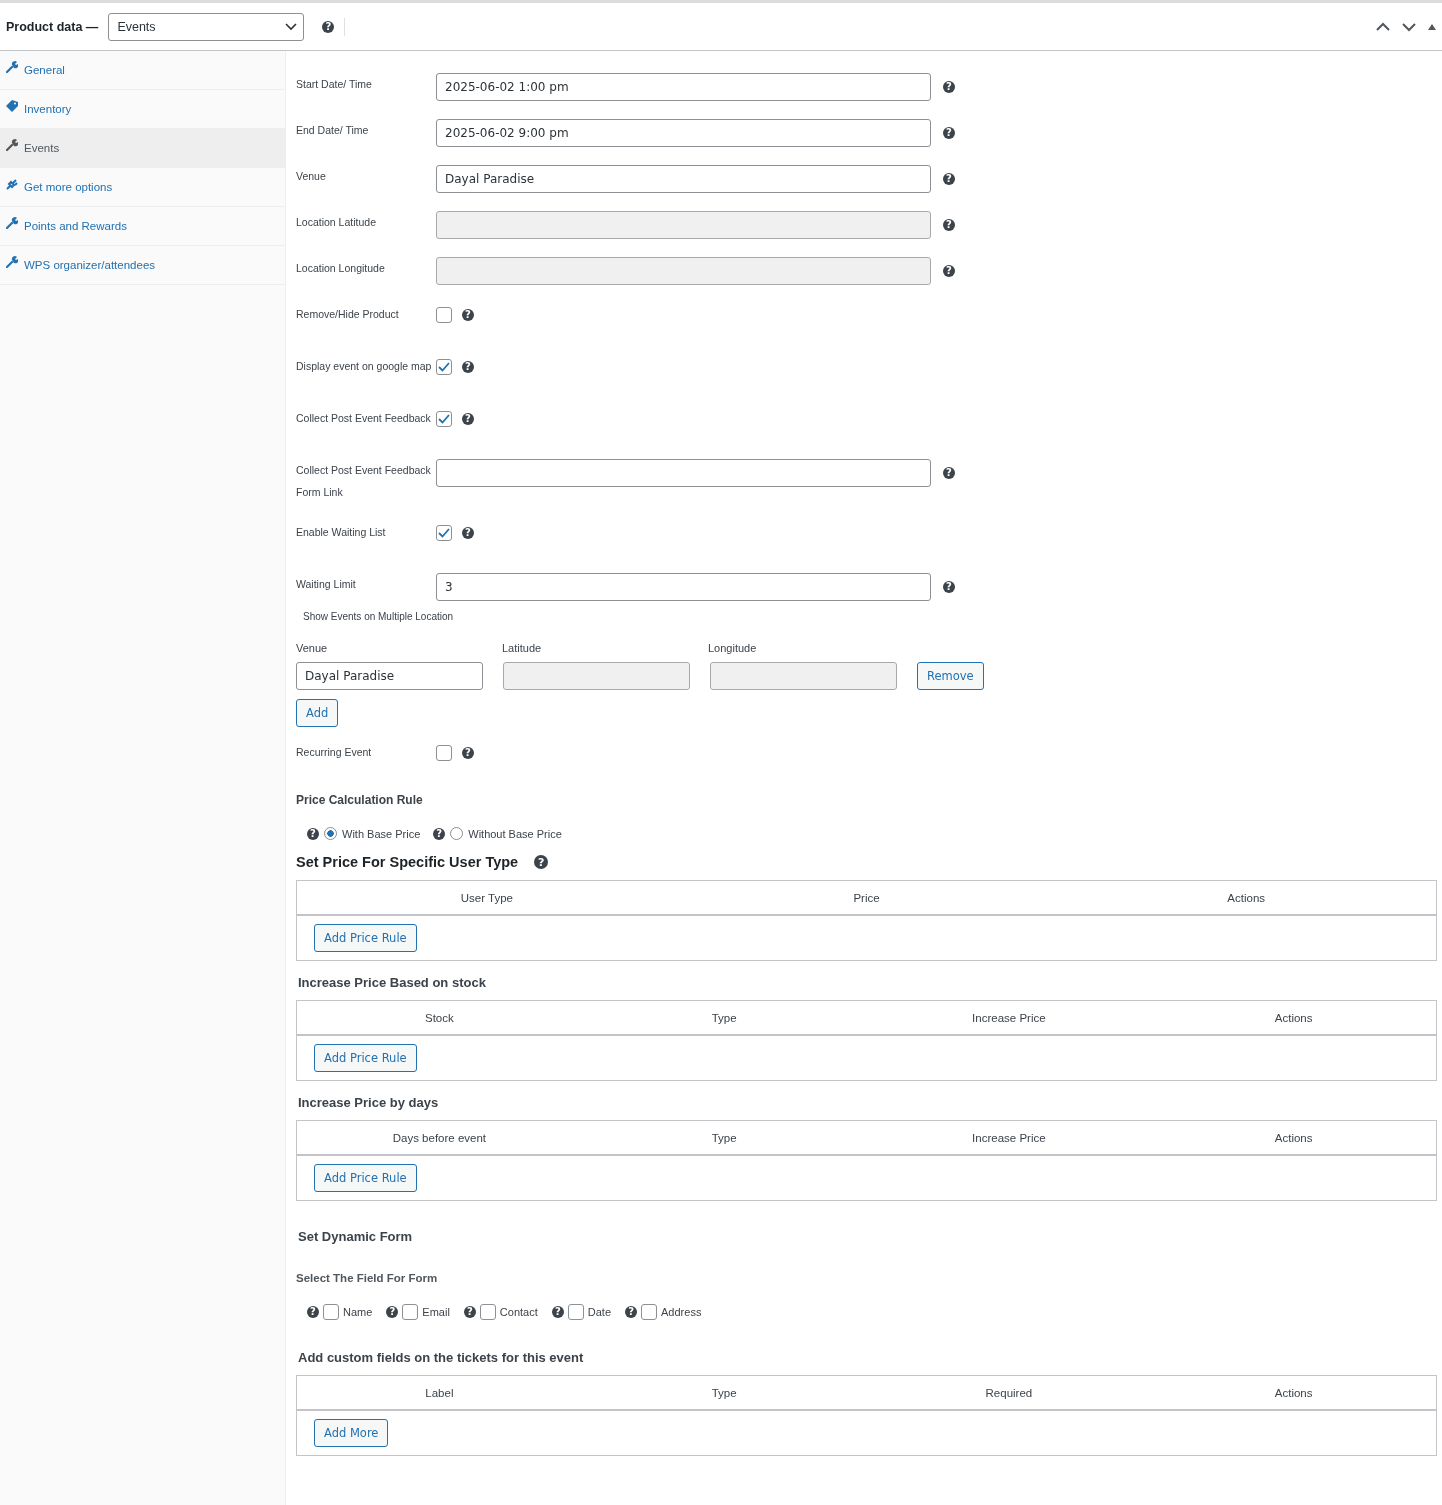 This screenshot has height=1505, width=1442. What do you see at coordinates (407, 862) in the screenshot?
I see `section-heading: Set Price For Specific User Type` at bounding box center [407, 862].